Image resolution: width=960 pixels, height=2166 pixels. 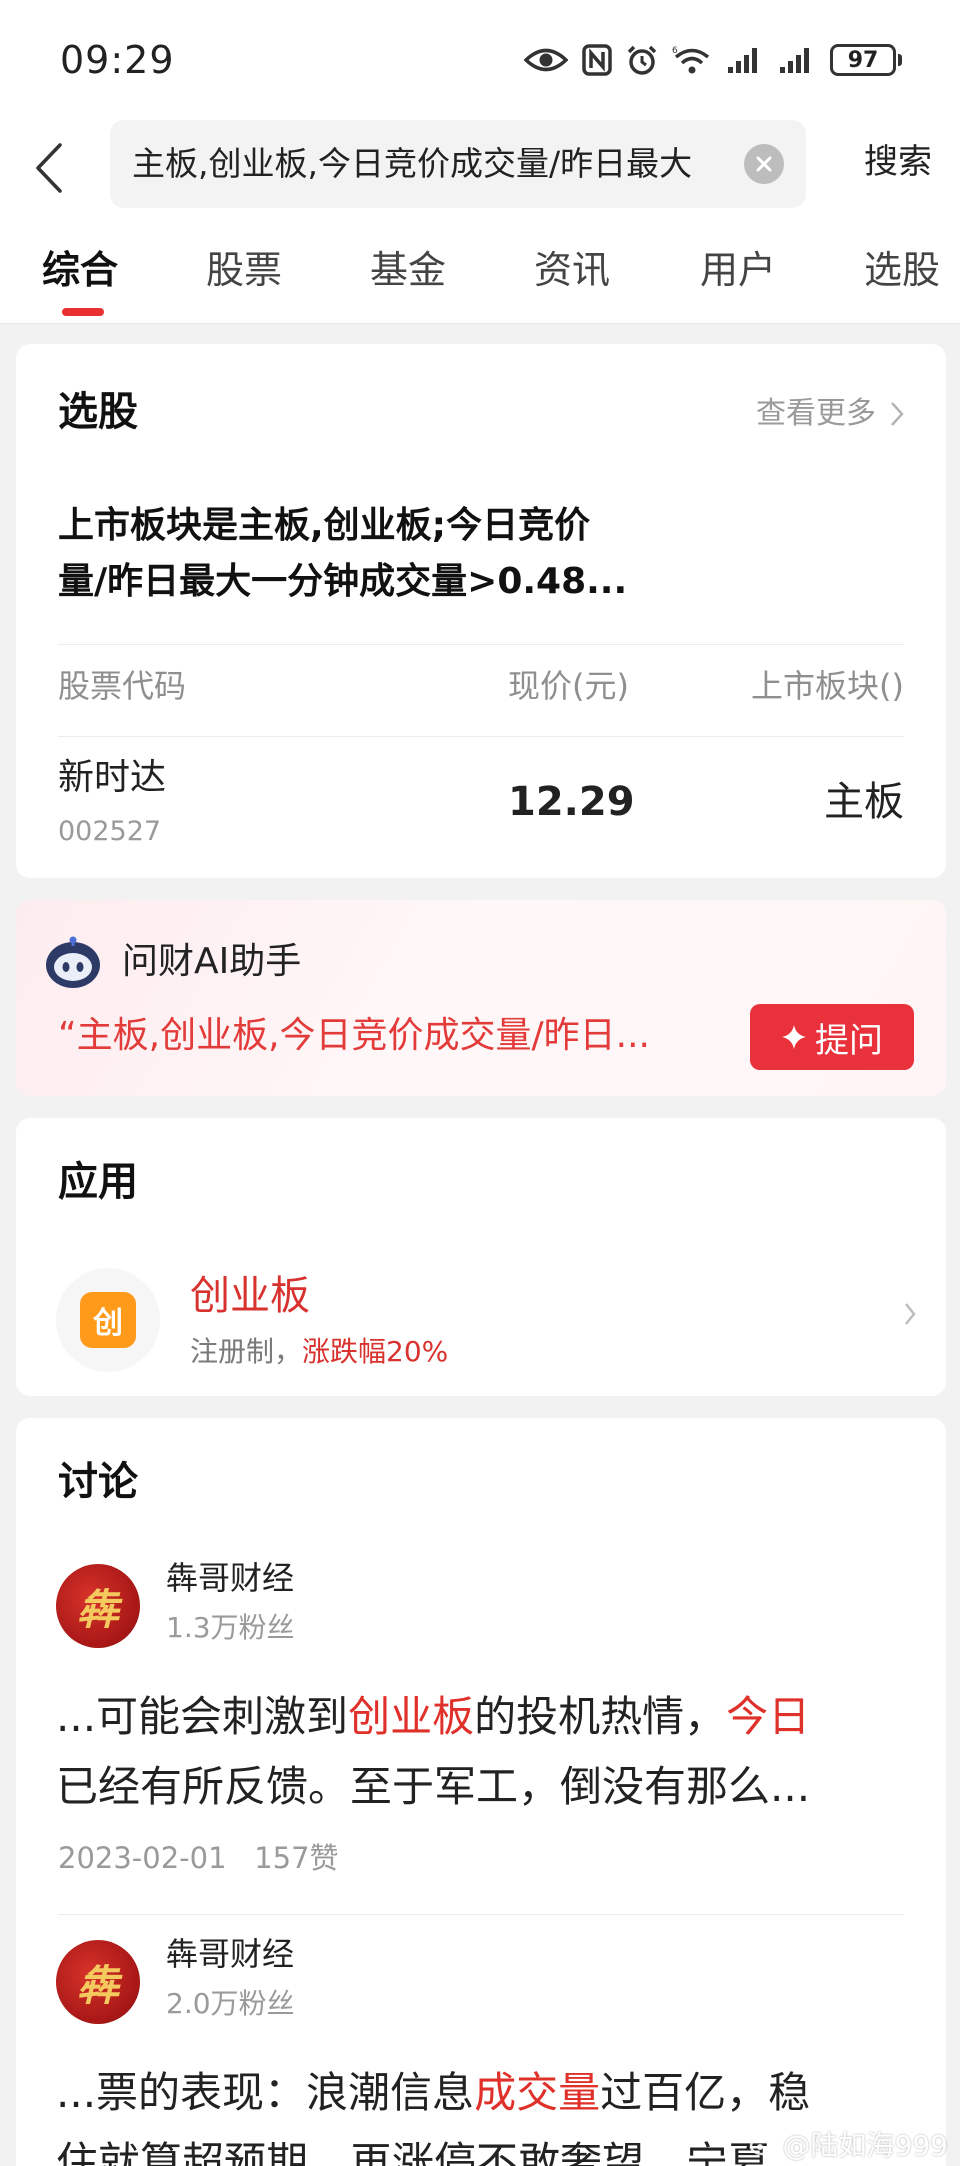 What do you see at coordinates (246, 1351) in the screenshot?
I see `app-desc-prefix: 注册制，` at bounding box center [246, 1351].